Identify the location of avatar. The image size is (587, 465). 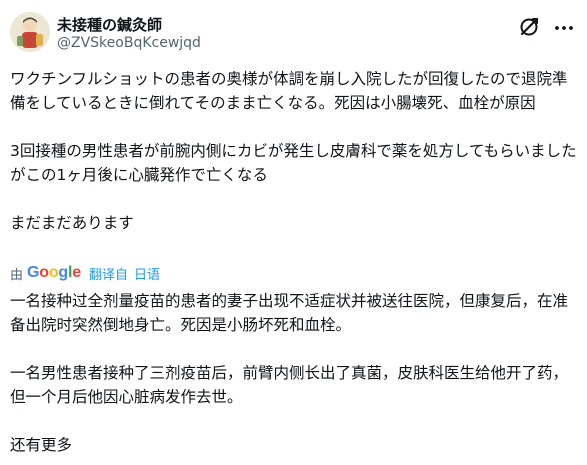
(30, 32).